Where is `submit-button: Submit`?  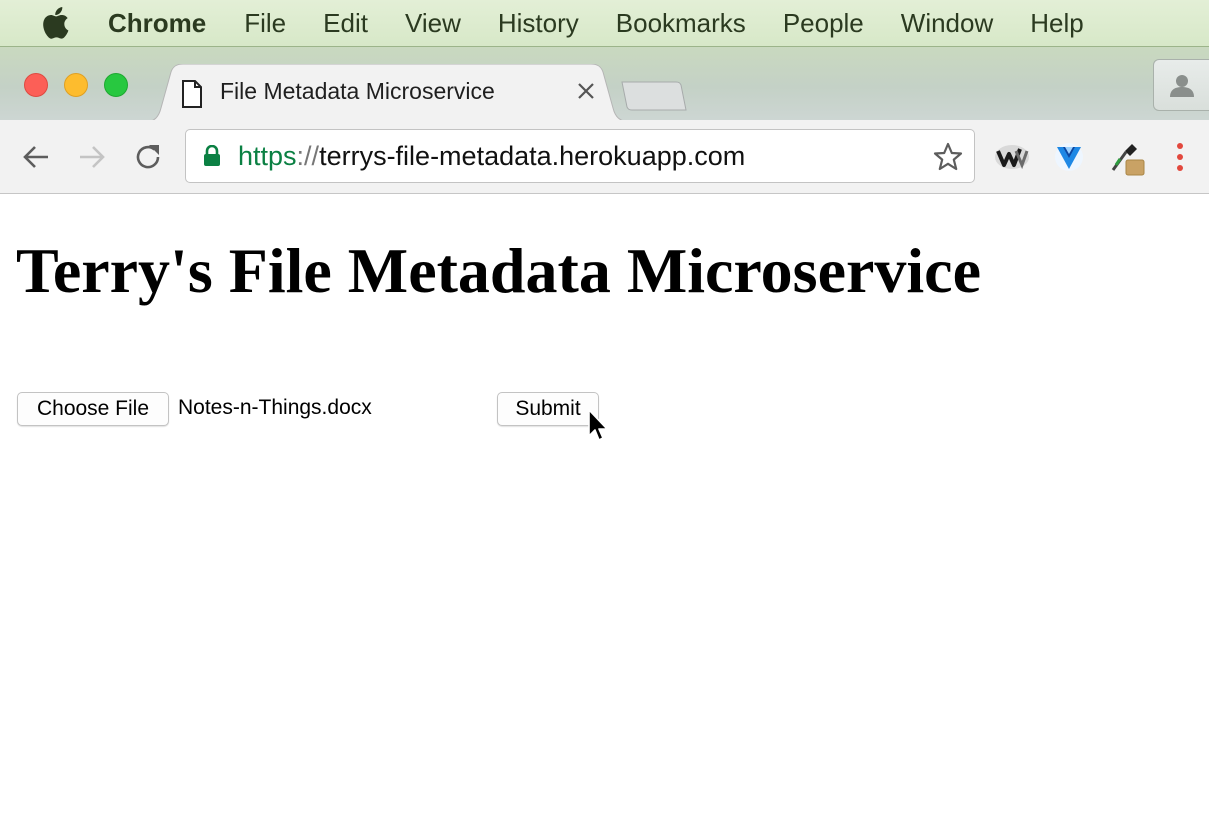 submit-button: Submit is located at coordinates (548, 409).